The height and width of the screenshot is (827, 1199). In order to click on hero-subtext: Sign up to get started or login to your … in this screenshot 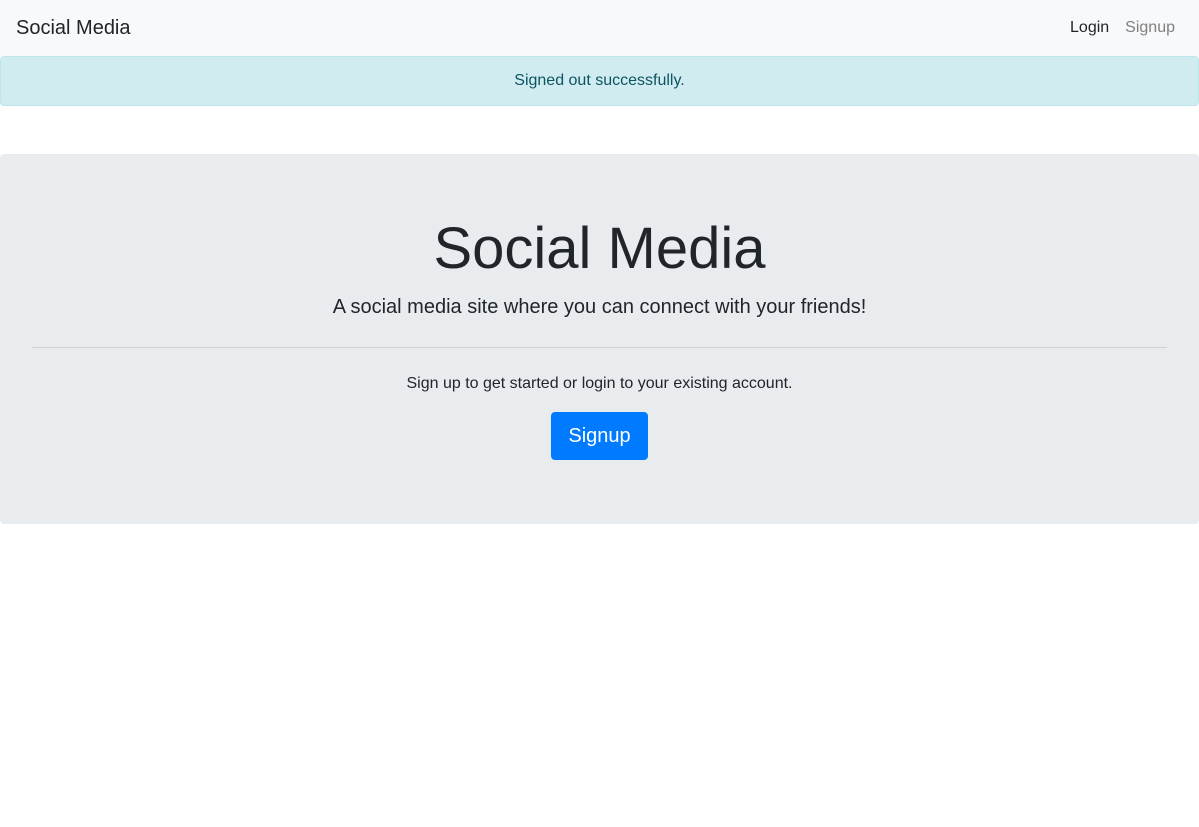, I will do `click(599, 383)`.